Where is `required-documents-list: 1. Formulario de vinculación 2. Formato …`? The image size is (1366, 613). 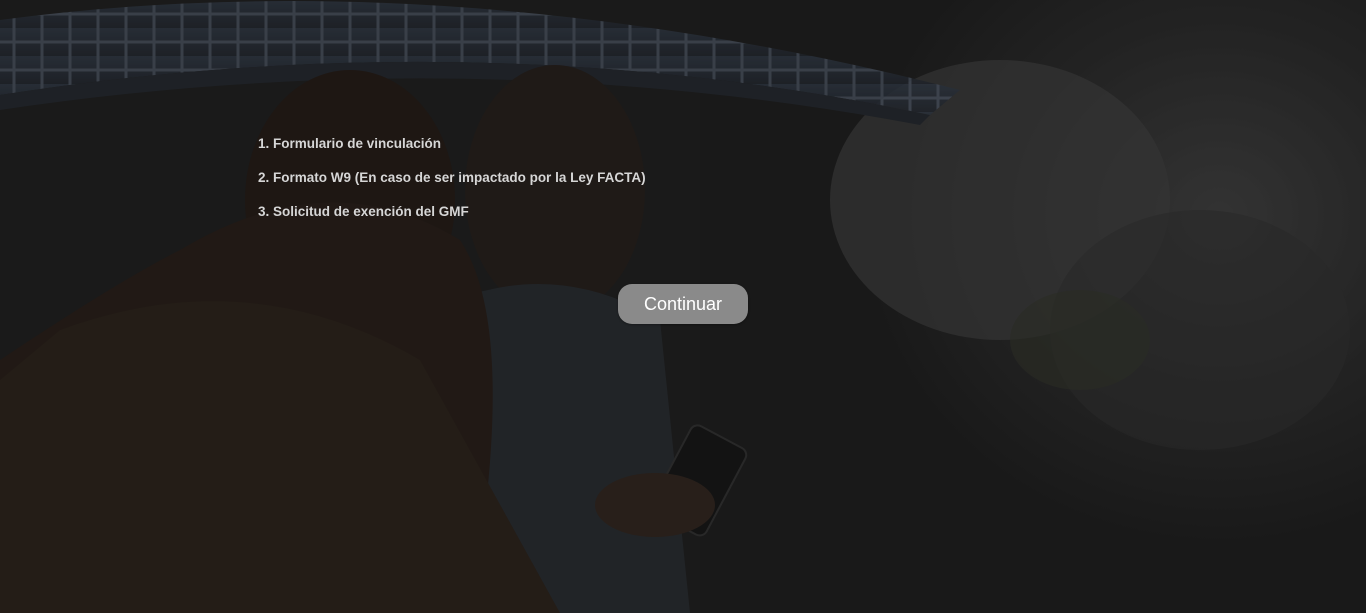 required-documents-list: 1. Formulario de vinculación 2. Formato … is located at coordinates (452, 187).